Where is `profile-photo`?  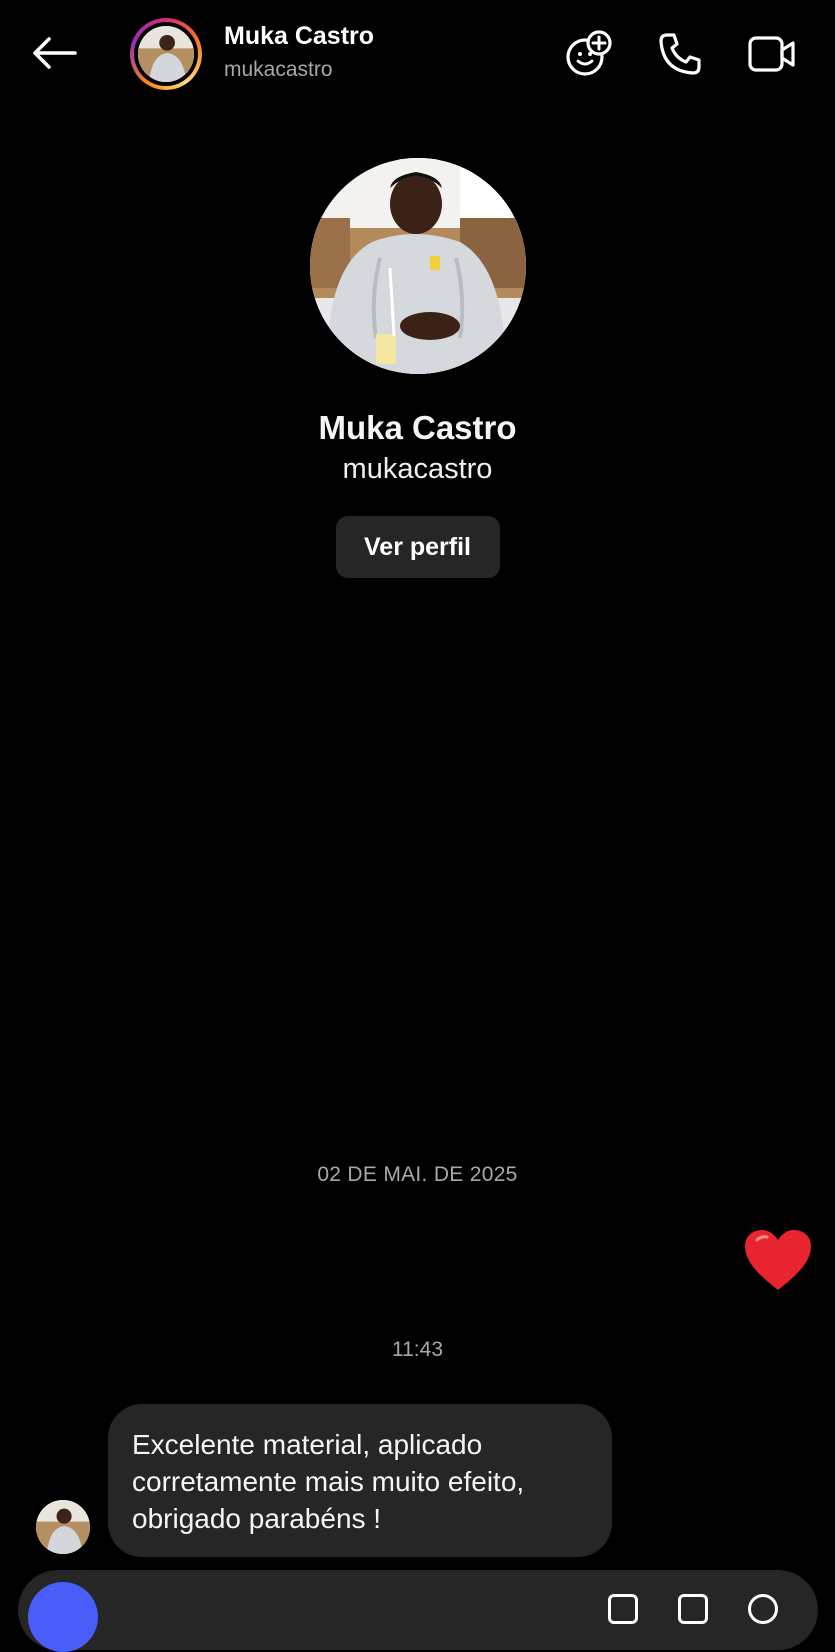 profile-photo is located at coordinates (417, 266).